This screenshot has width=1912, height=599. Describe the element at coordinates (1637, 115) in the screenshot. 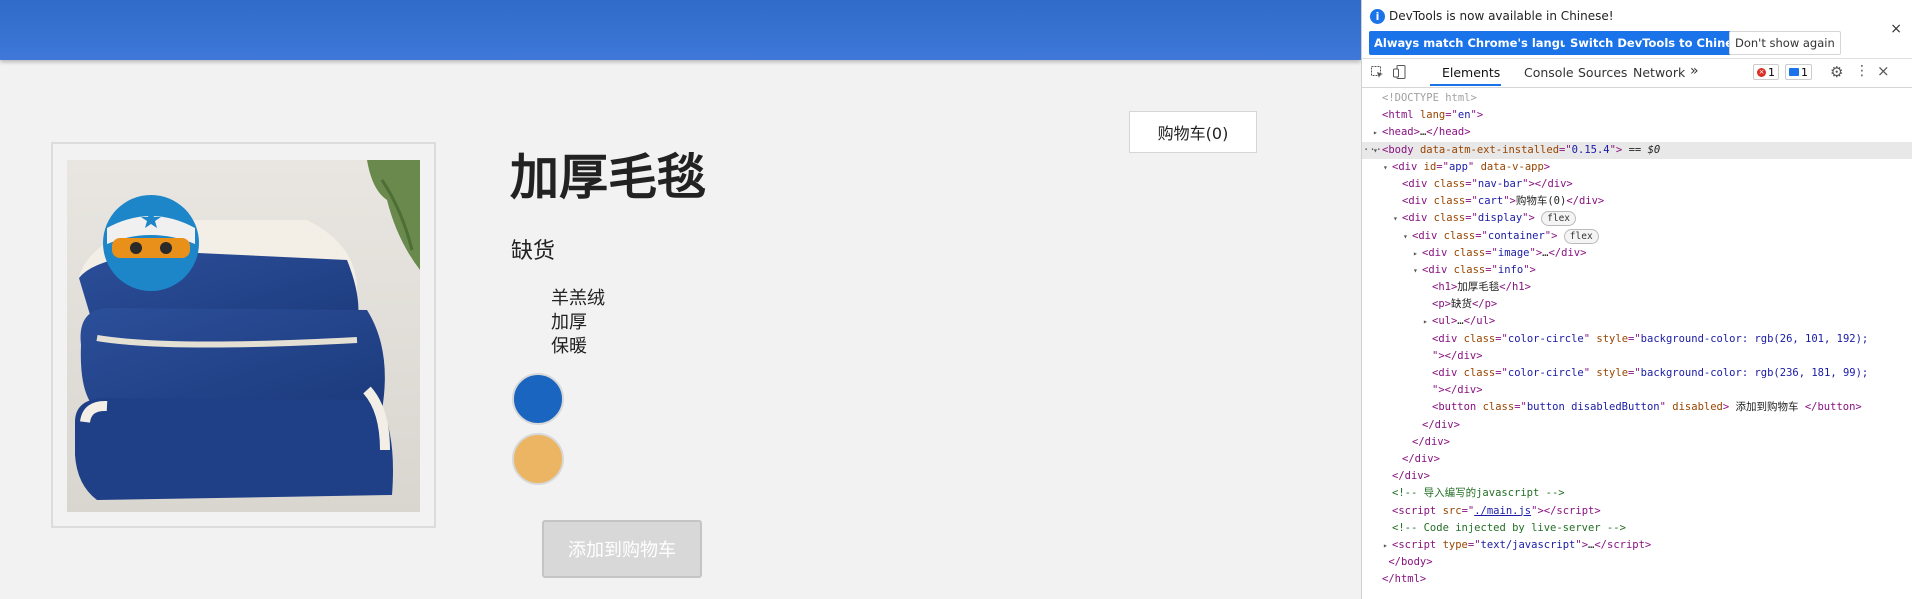

I see `dom-node-line: <html lang="en">` at that location.